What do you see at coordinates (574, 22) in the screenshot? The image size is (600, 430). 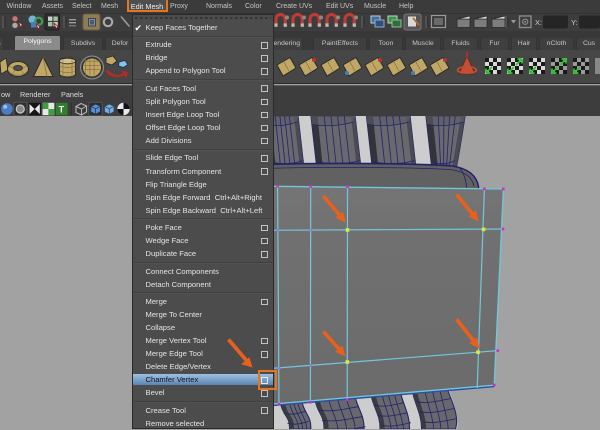 I see `svg-text: Y:` at bounding box center [574, 22].